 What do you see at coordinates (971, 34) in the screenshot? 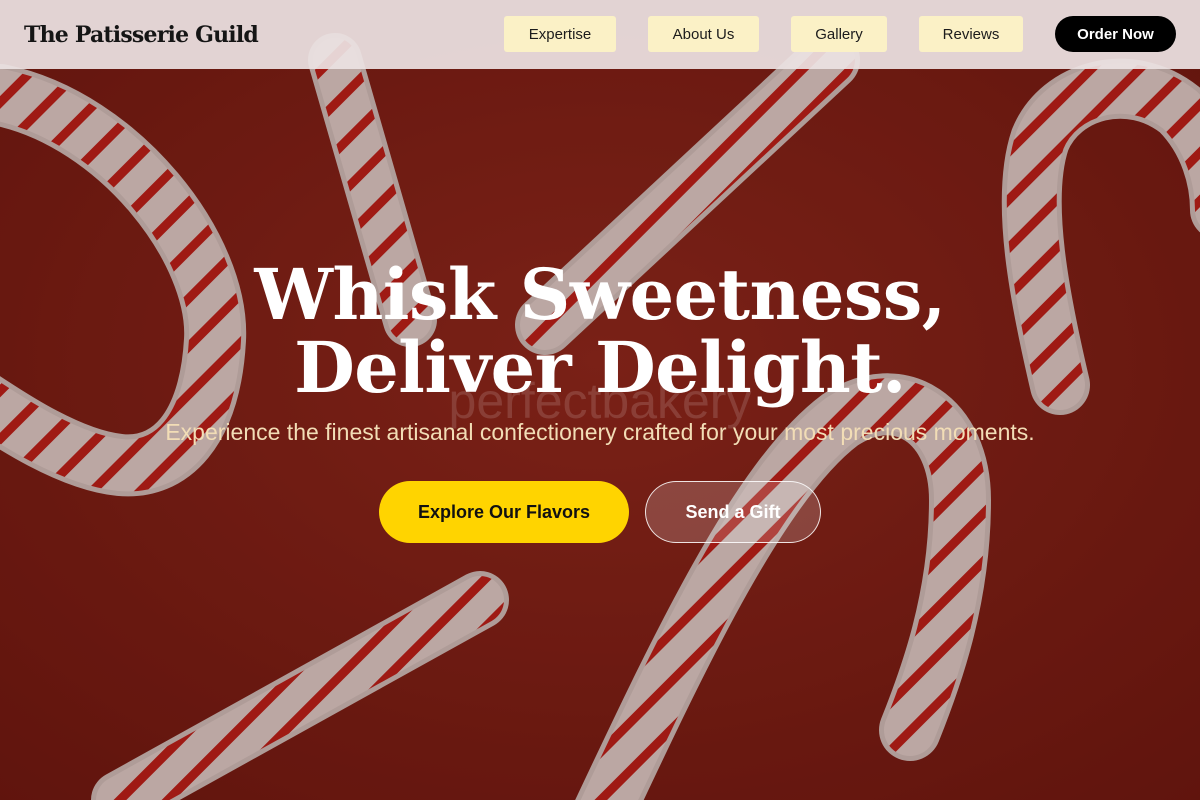
I see `nav-reviews-button: Reviews` at bounding box center [971, 34].